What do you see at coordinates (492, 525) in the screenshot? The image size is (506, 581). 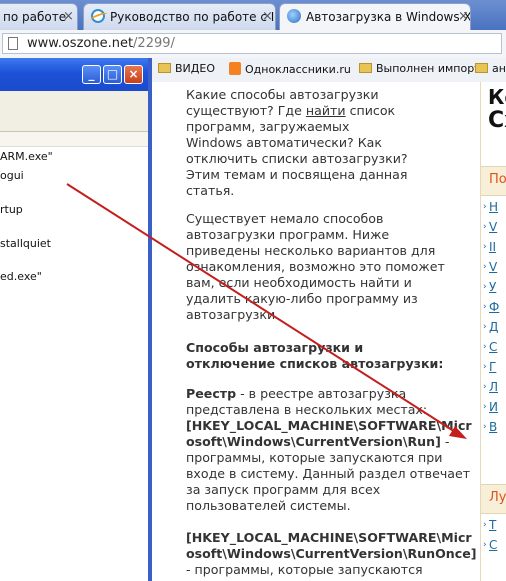 I see `sidebar-link: T` at bounding box center [492, 525].